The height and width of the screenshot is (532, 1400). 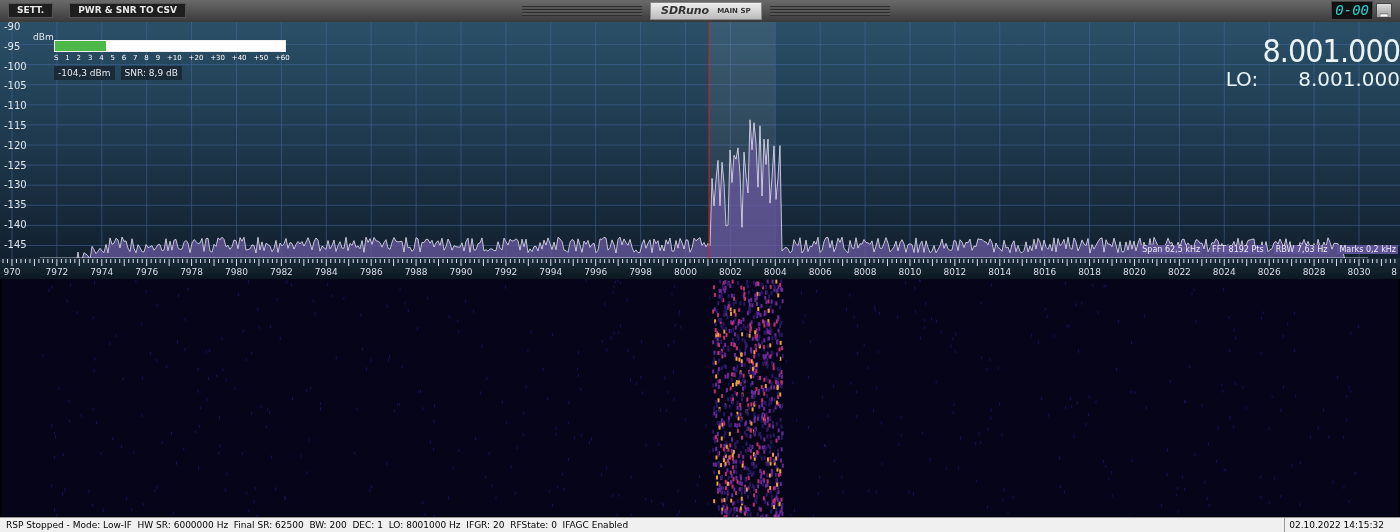 What do you see at coordinates (1179, 271) in the screenshot?
I see `x-axis-label: 8022` at bounding box center [1179, 271].